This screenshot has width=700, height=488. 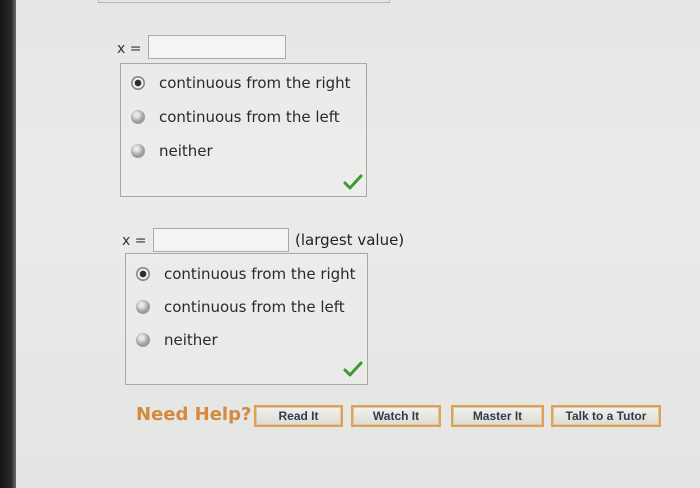 I want to click on part2-option-right: continuous from the right, so click(x=246, y=274).